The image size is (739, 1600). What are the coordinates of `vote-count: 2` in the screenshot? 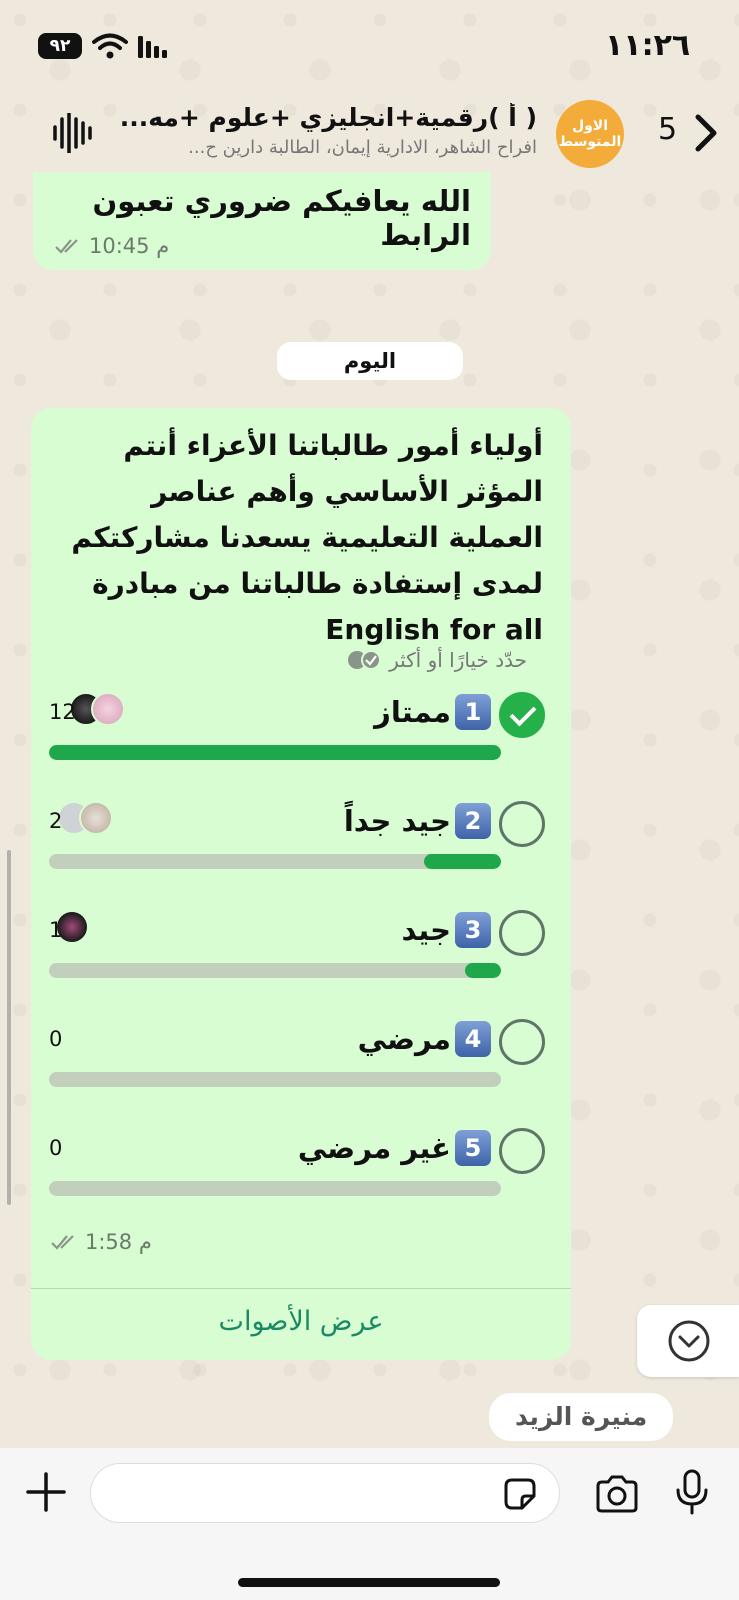 It's located at (56, 821).